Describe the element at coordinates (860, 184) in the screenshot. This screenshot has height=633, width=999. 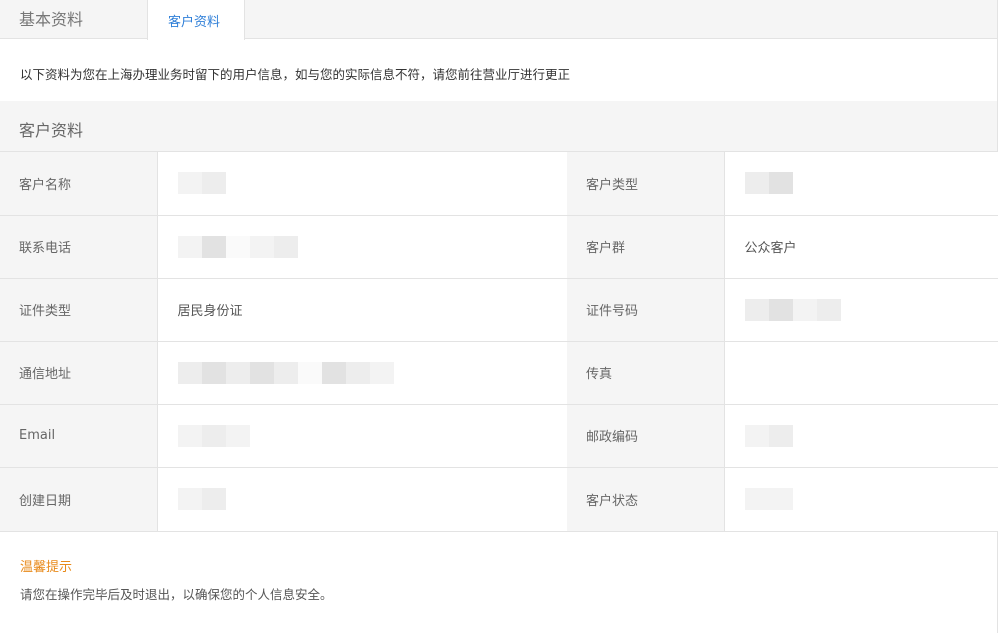
I see `value-customer-type` at that location.